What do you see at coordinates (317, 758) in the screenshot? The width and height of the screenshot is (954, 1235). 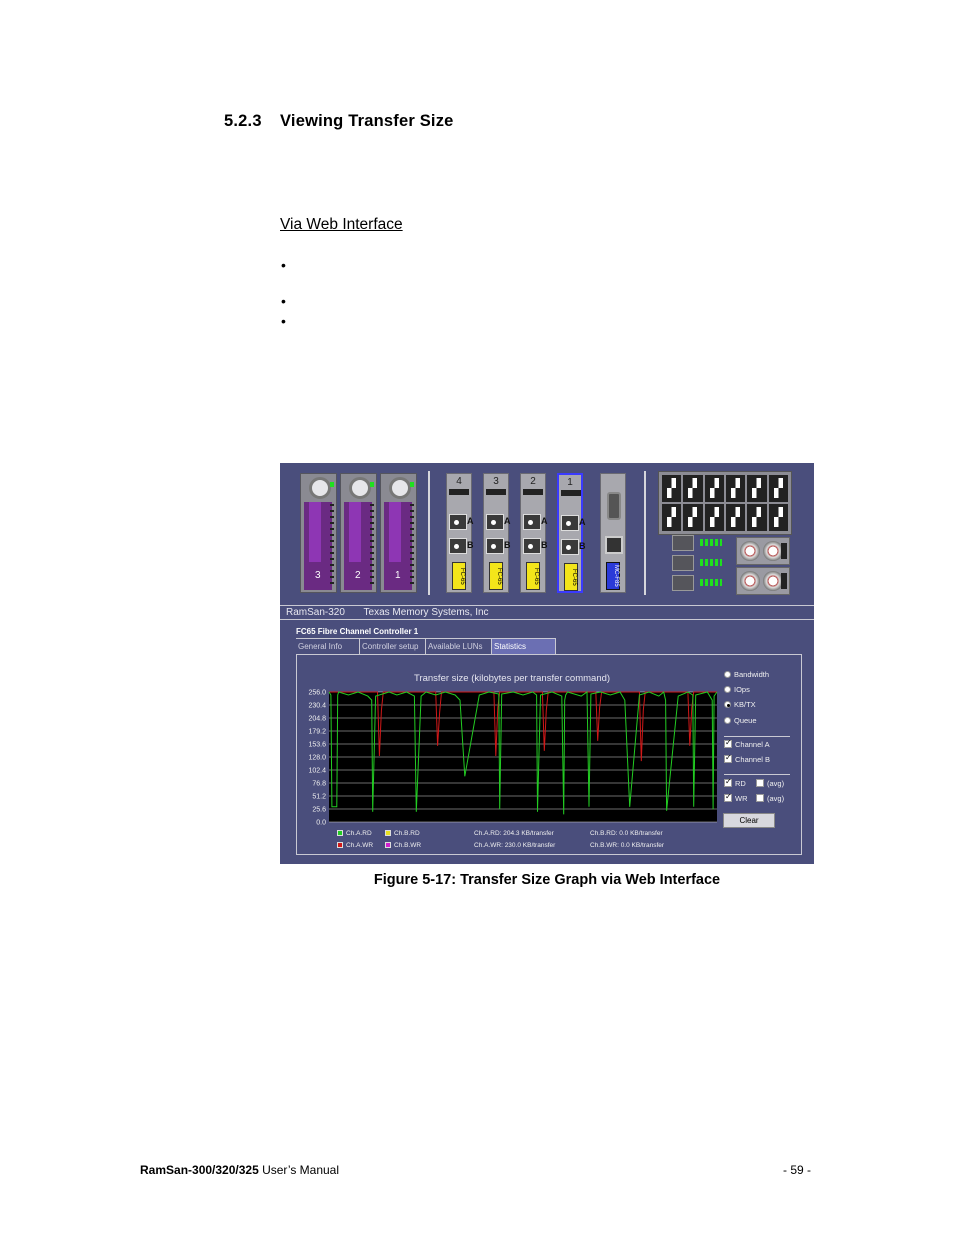 I see `y-tick-label: 128.0` at bounding box center [317, 758].